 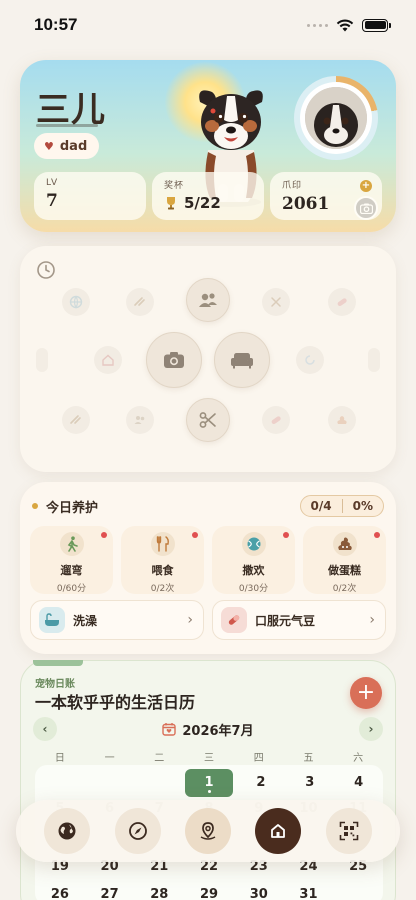 I want to click on prev-month-button: ‹, so click(x=45, y=729).